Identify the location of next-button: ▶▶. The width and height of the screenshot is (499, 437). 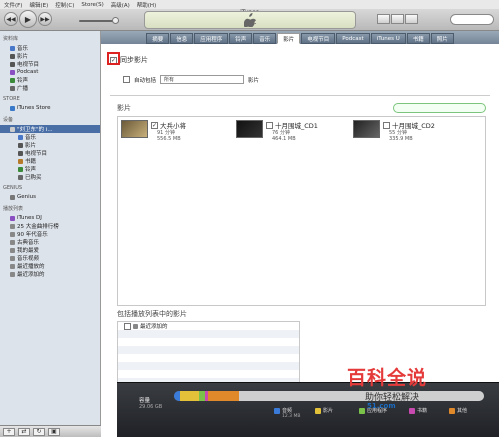
(45, 19).